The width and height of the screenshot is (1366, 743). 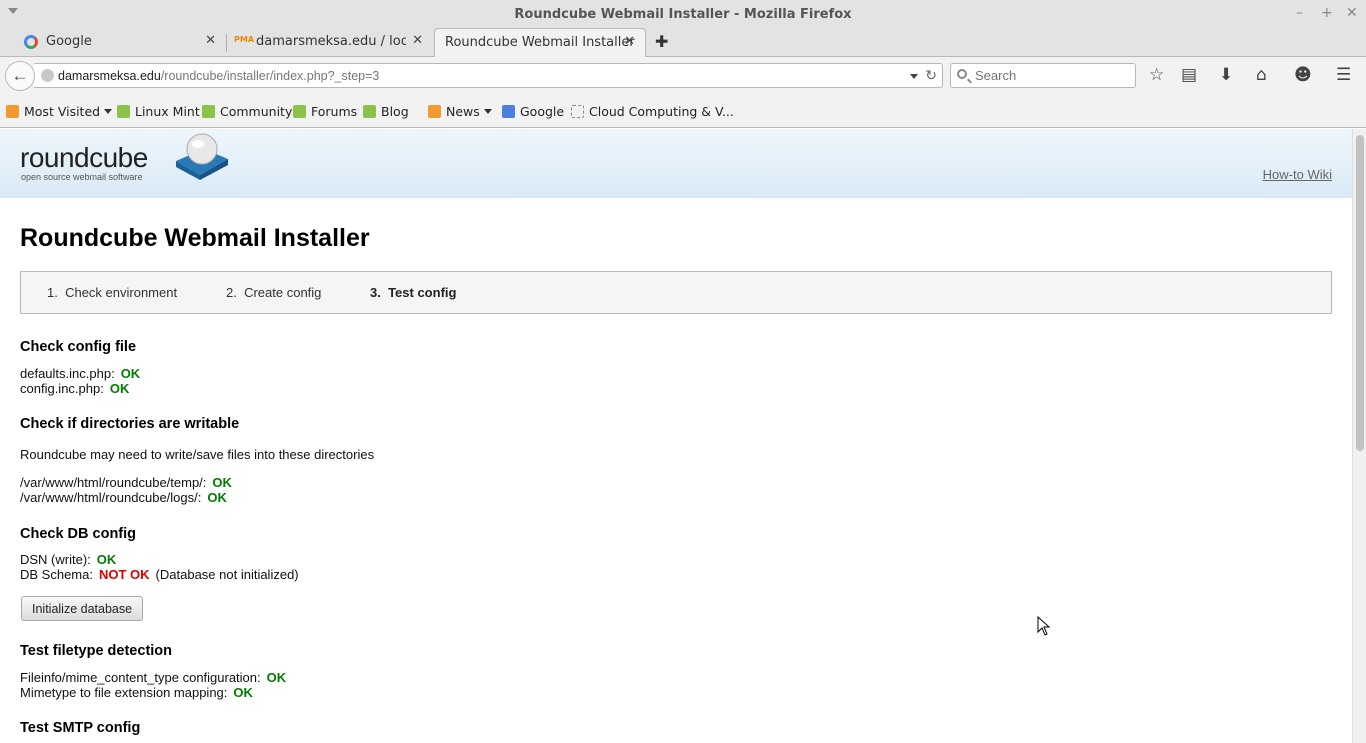 What do you see at coordinates (931, 75) in the screenshot?
I see `reload-icon: ↻` at bounding box center [931, 75].